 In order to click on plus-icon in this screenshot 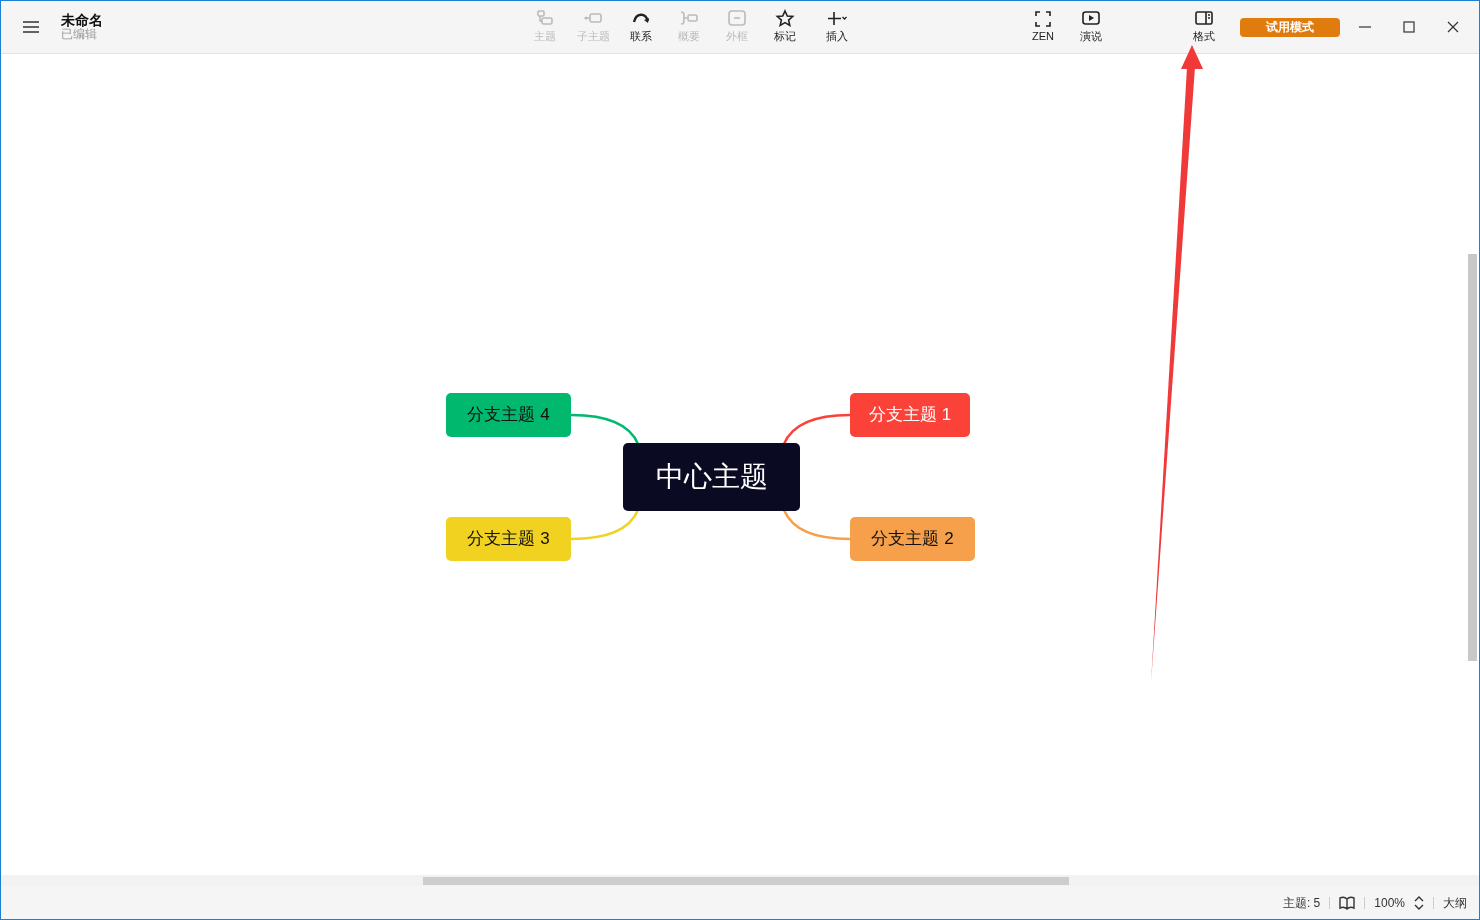, I will do `click(837, 18)`.